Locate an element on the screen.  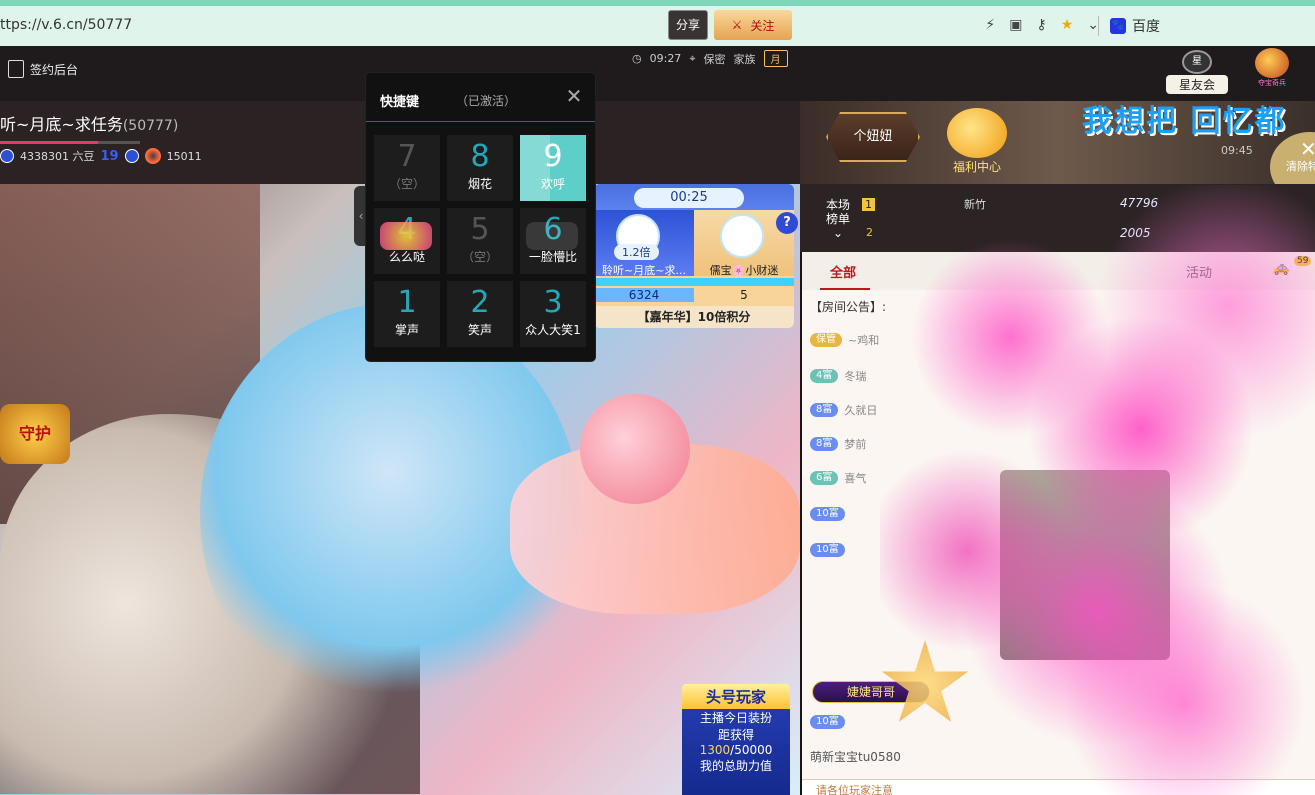
address-bar: ttps://v.6.cn/50777 is located at coordinates (66, 25).